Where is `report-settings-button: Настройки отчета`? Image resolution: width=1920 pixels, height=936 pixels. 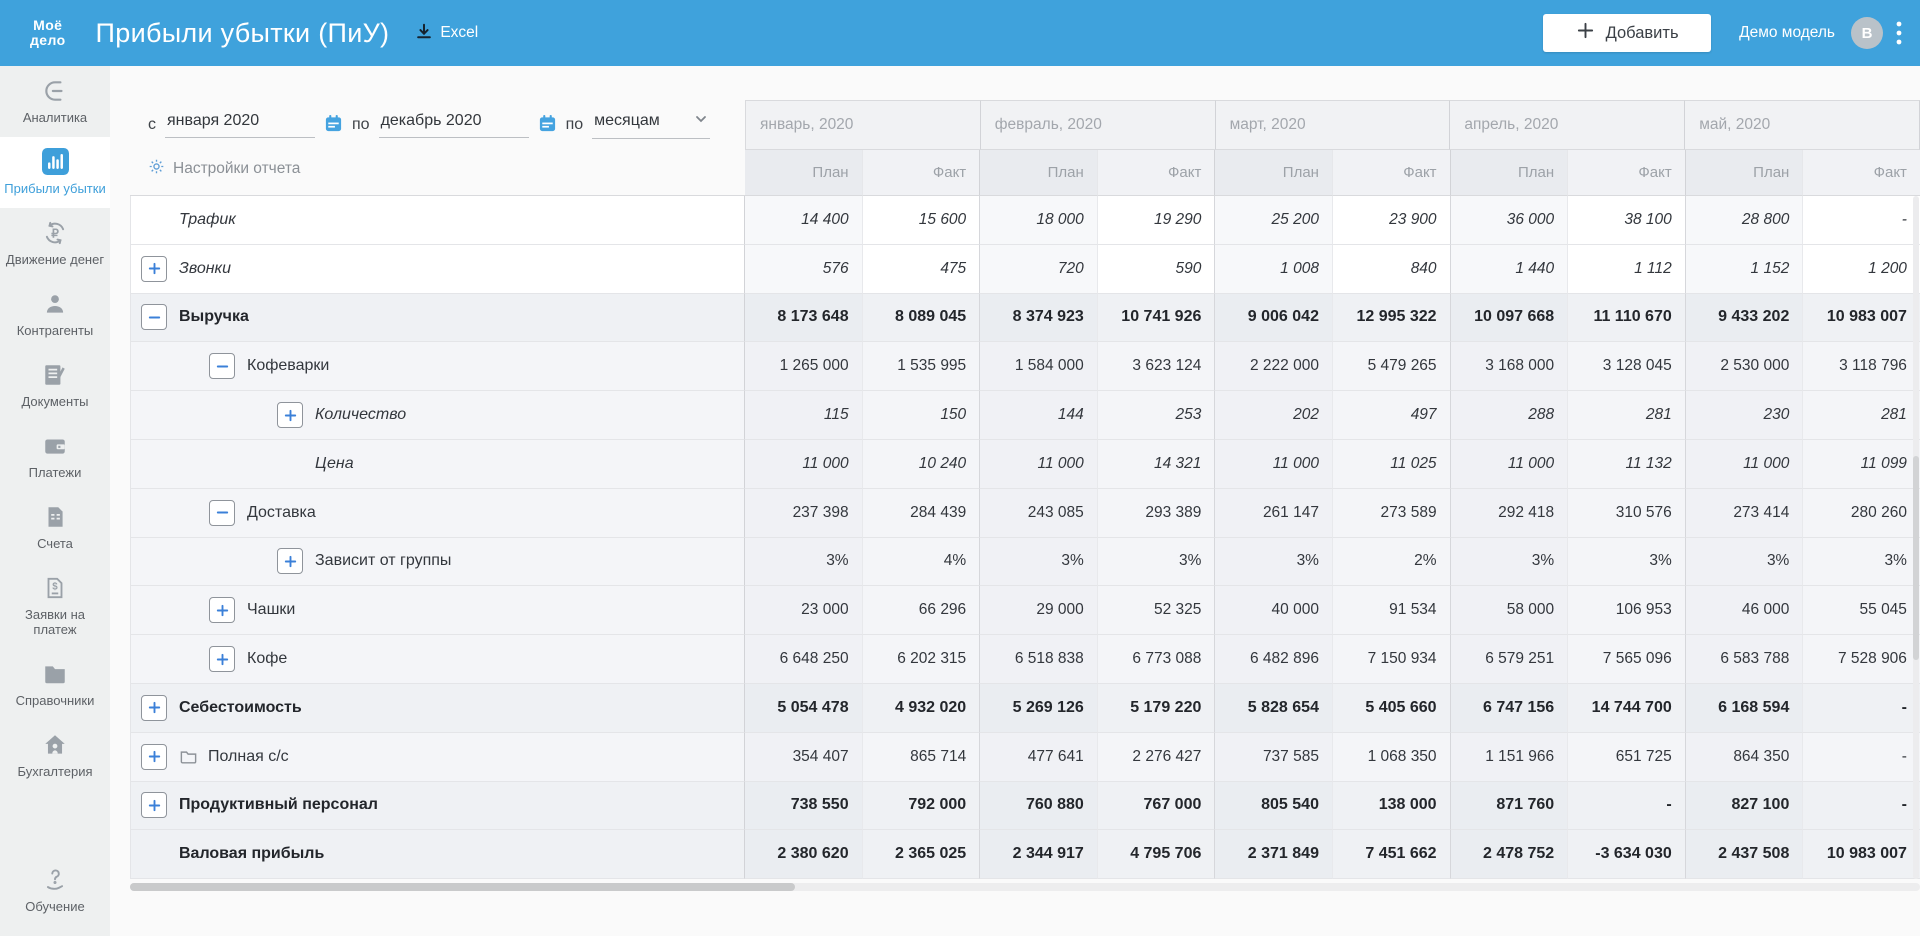
report-settings-button: Настройки отчета is located at coordinates (215, 169).